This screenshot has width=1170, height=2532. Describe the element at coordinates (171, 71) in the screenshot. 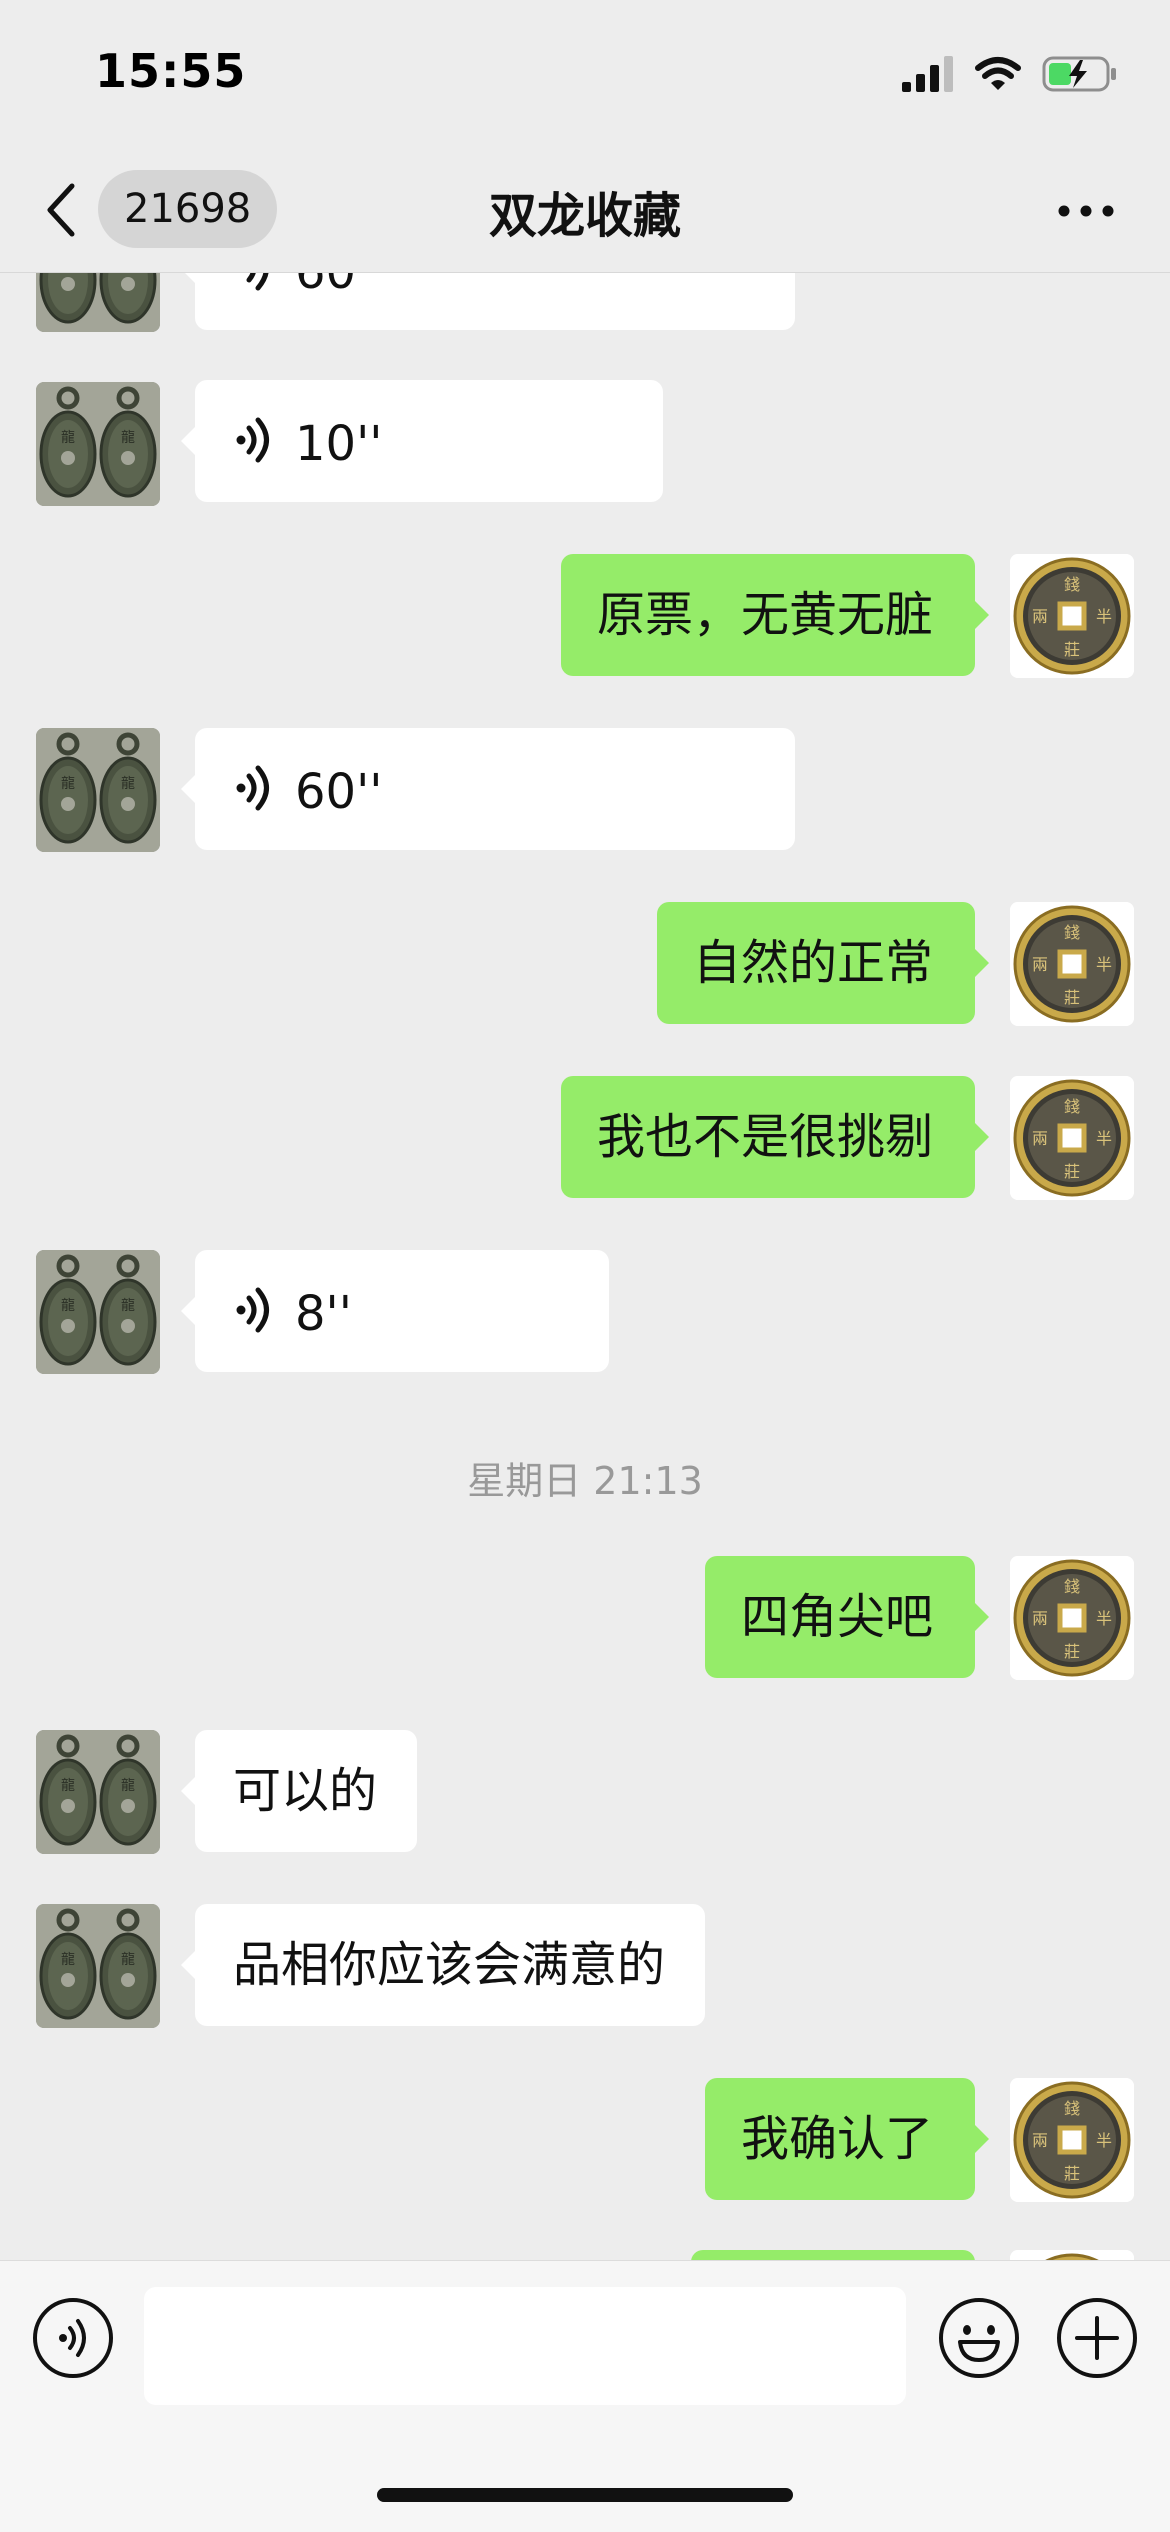

I see `status-time: 15:55` at that location.